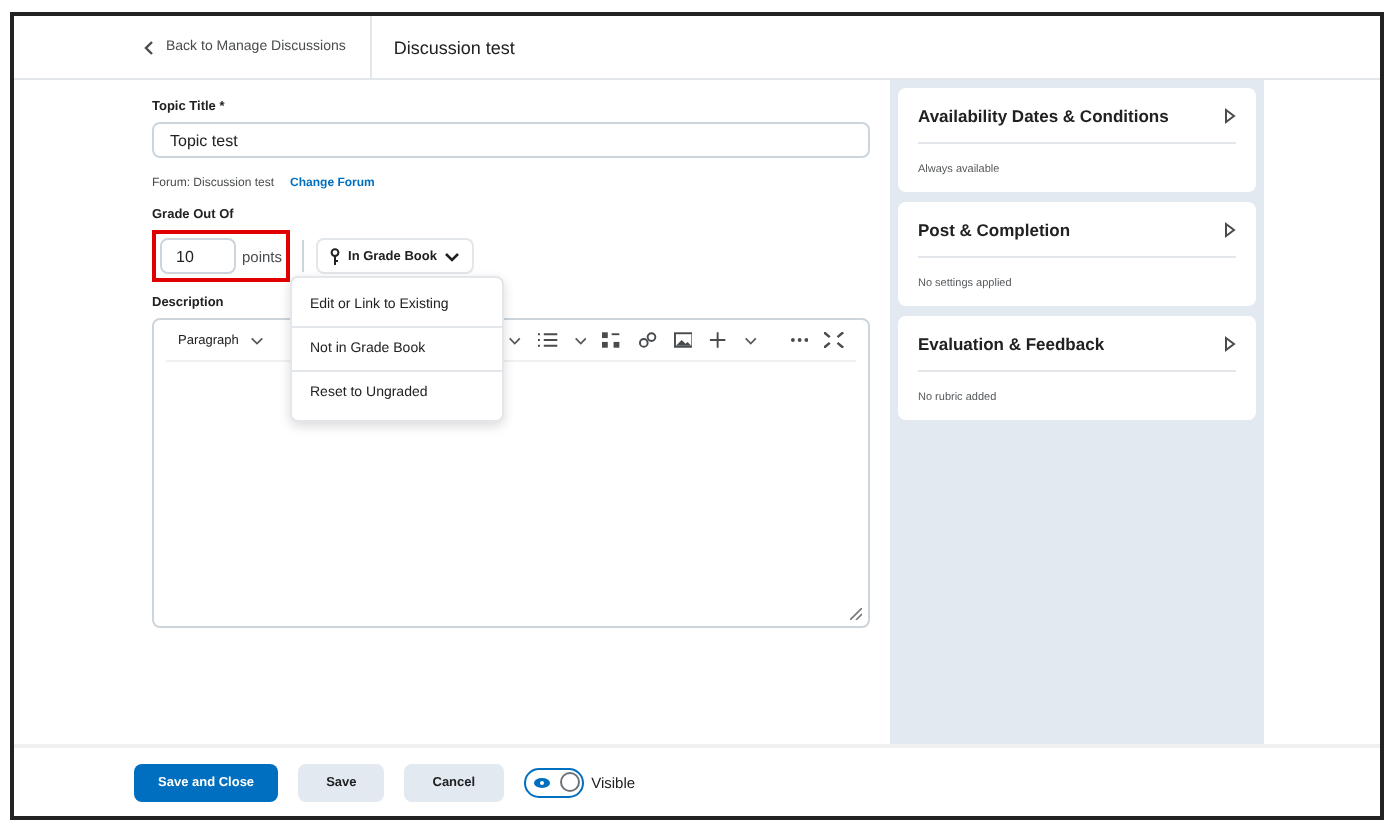 The width and height of the screenshot is (1392, 832). Describe the element at coordinates (683, 340) in the screenshot. I see `image-icon` at that location.